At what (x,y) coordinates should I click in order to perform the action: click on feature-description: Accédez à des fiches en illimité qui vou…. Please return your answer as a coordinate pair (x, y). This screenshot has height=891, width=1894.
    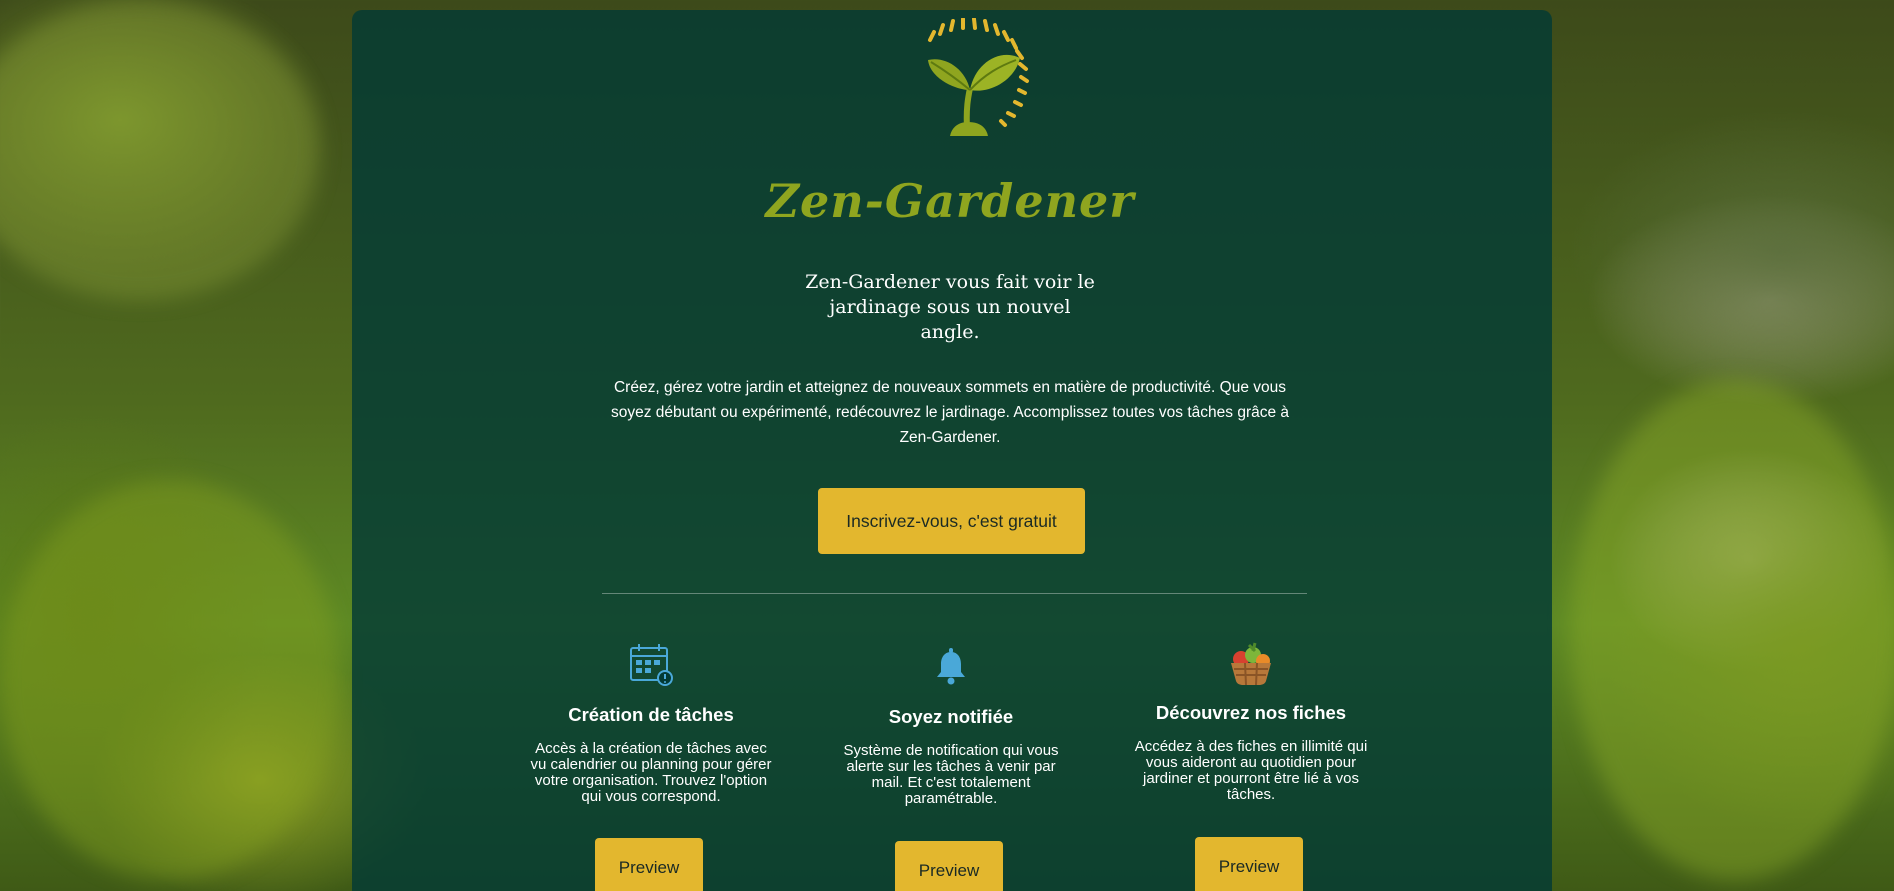
    Looking at the image, I should click on (1251, 770).